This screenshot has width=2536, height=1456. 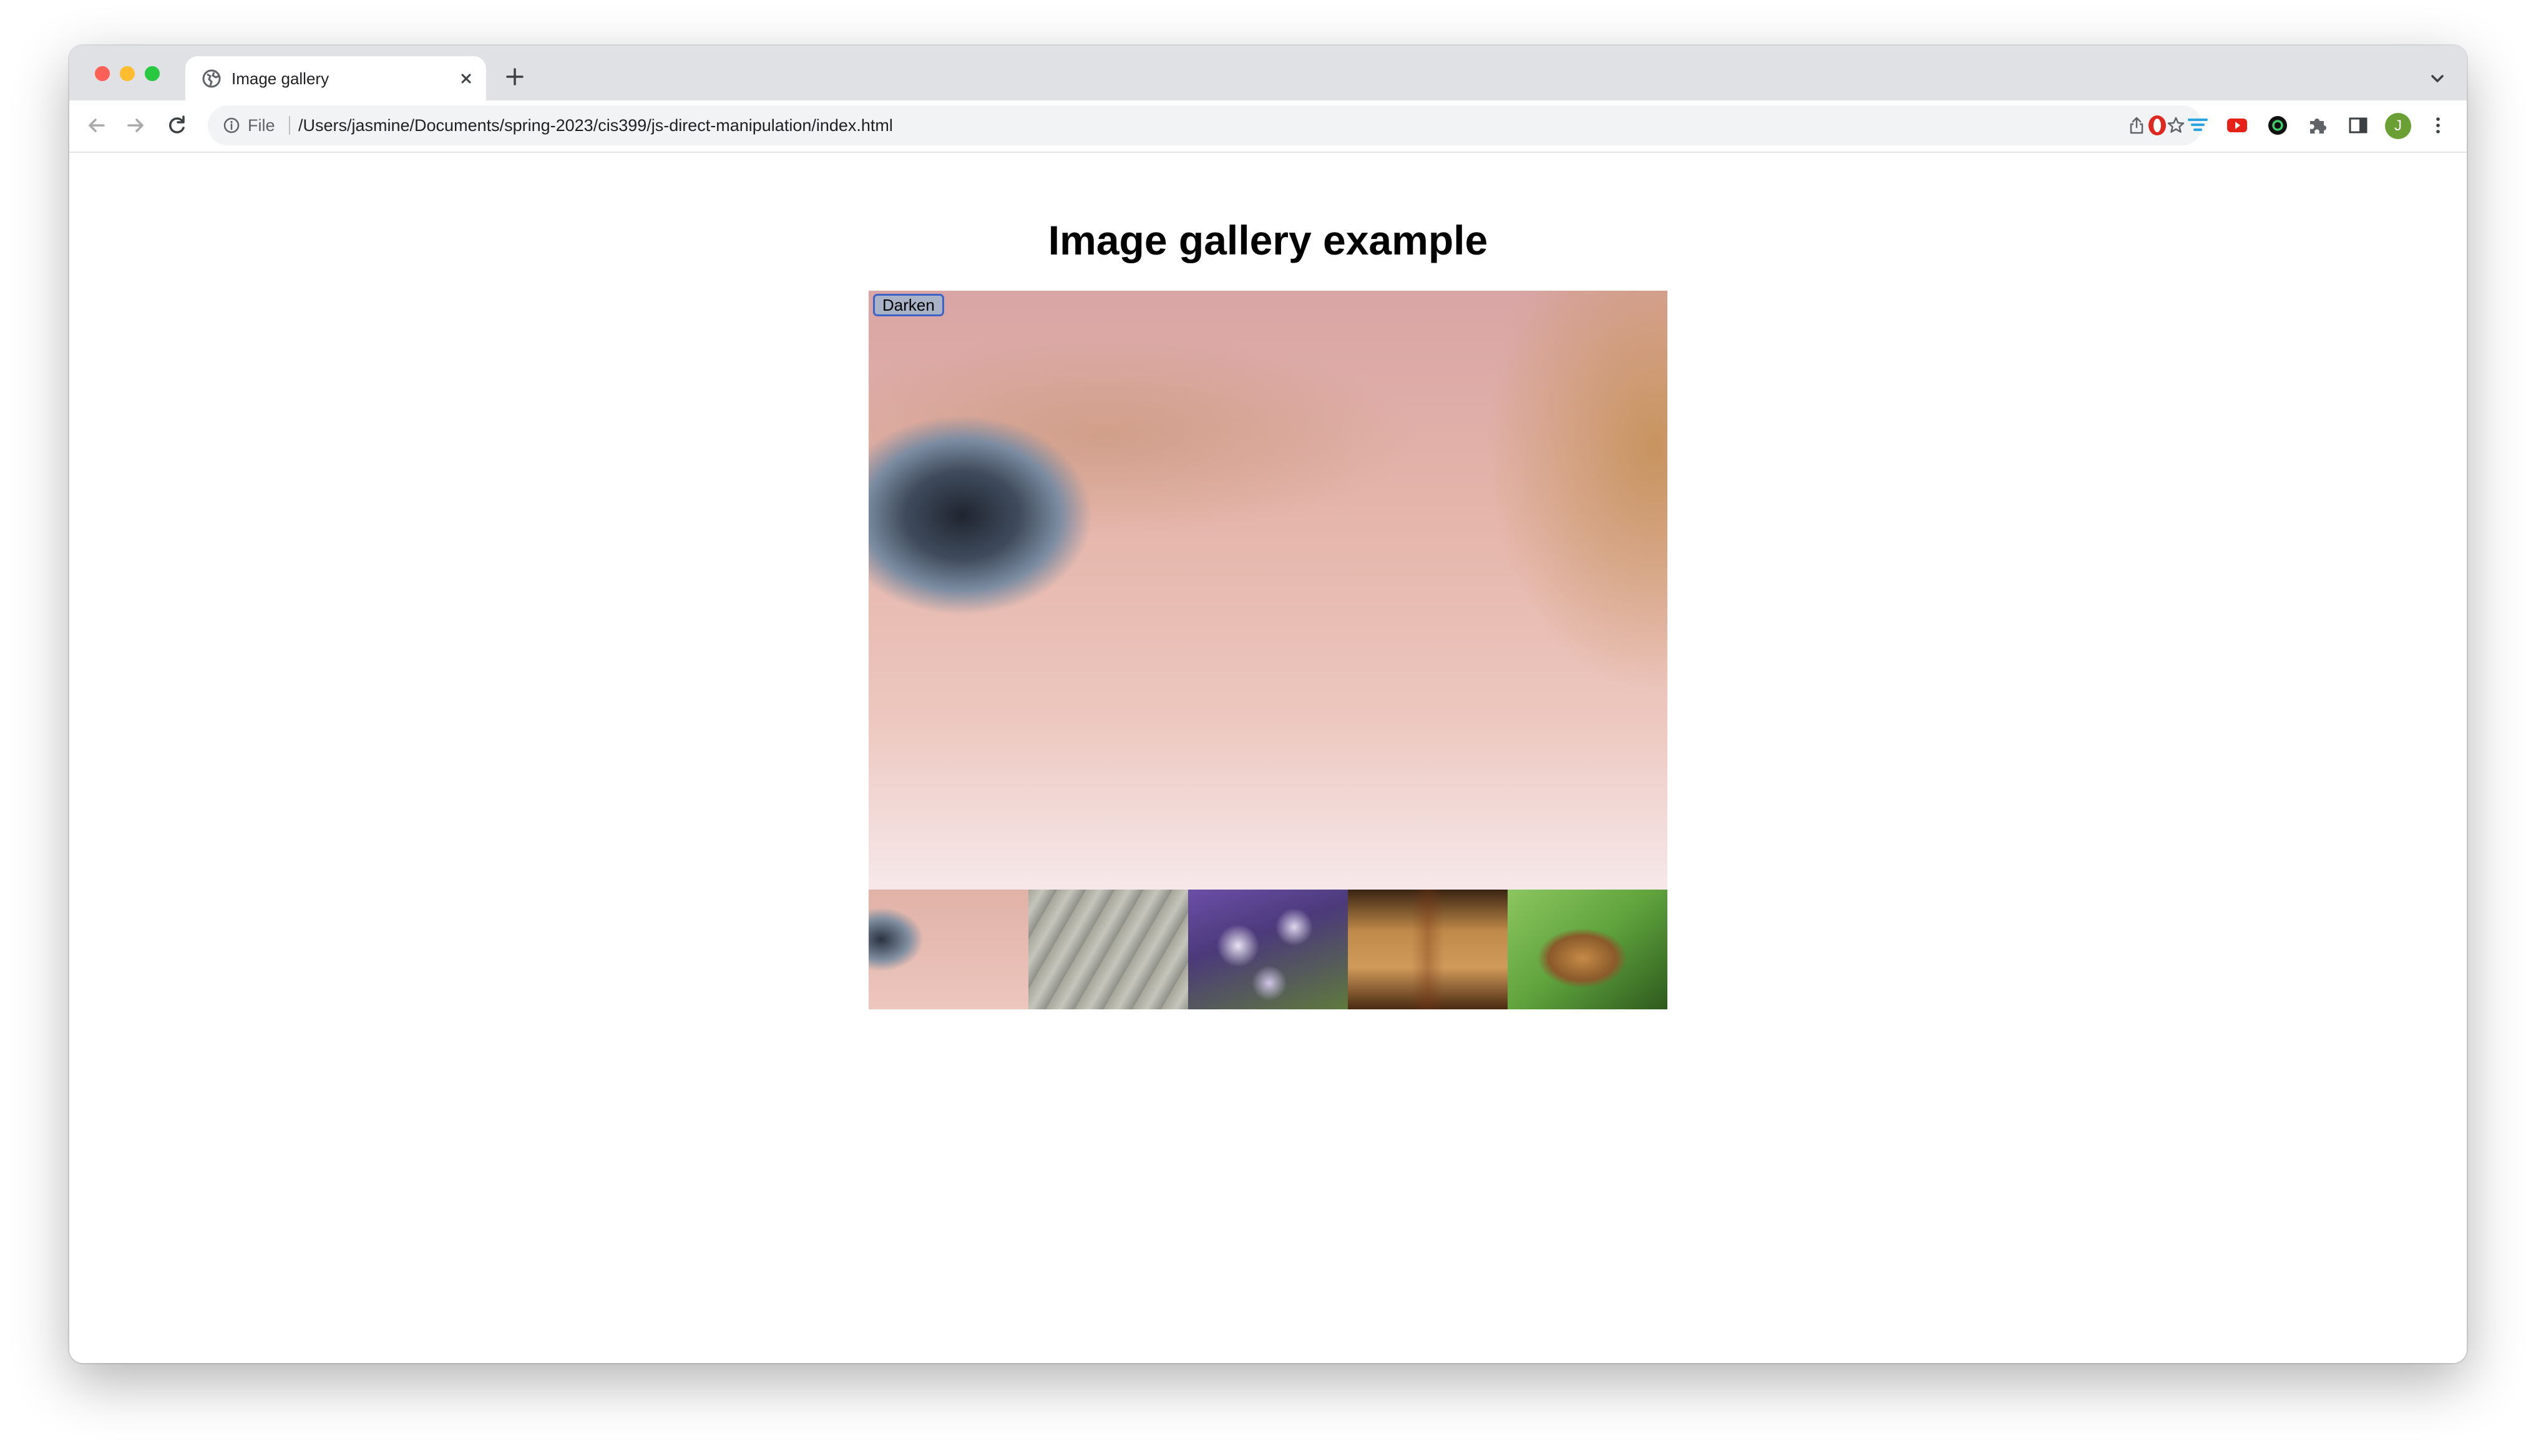 I want to click on minimize-window-button, so click(x=128, y=73).